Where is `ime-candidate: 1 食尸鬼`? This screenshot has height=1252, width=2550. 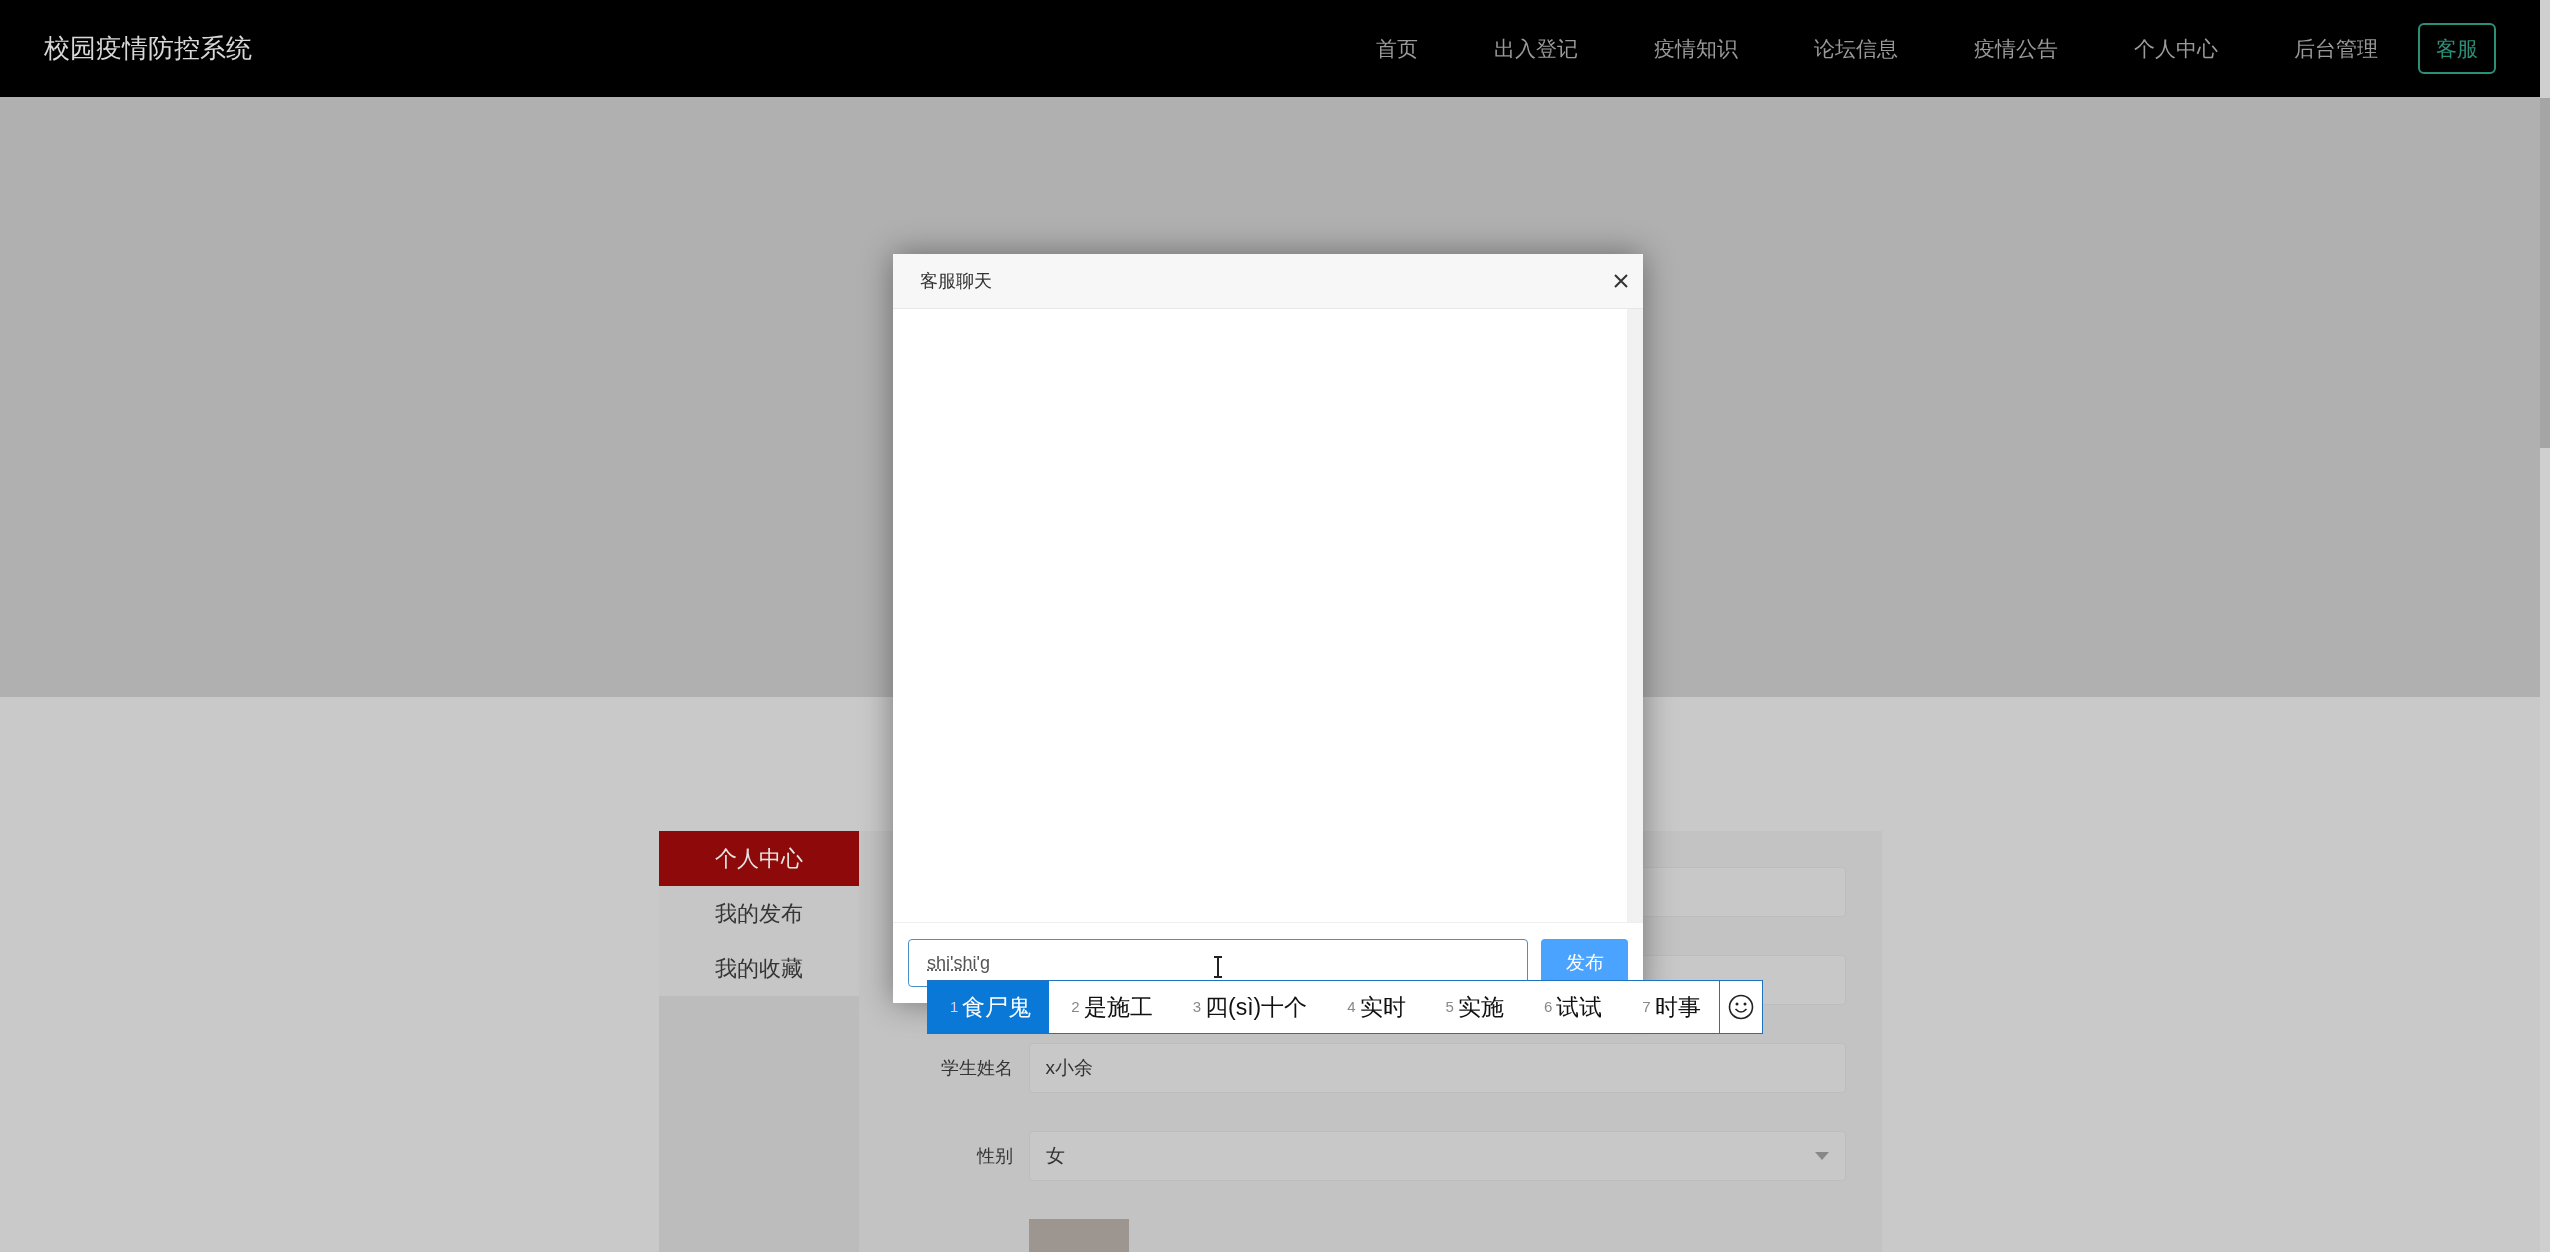 ime-candidate: 1 食尸鬼 is located at coordinates (989, 1007).